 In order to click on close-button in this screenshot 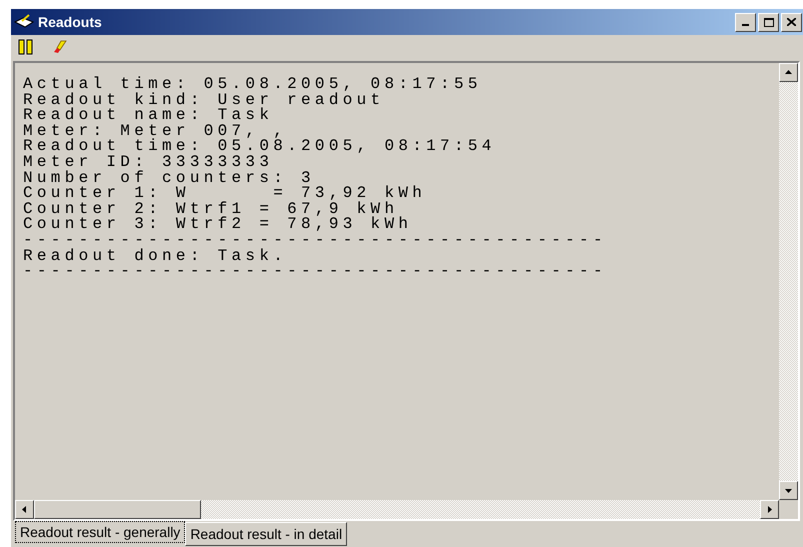, I will do `click(791, 22)`.